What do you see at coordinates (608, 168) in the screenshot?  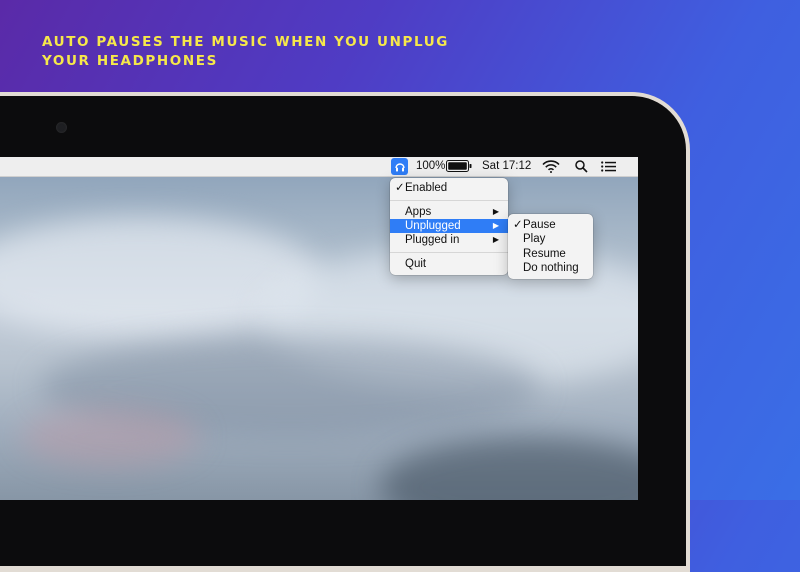 I see `notification-list-icon` at bounding box center [608, 168].